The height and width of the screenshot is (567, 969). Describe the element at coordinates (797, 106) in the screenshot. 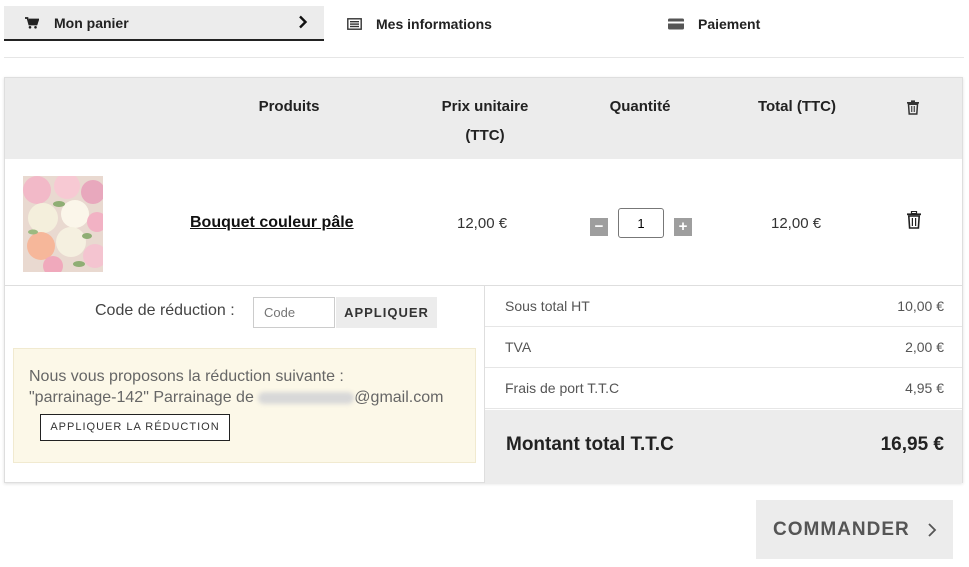

I see `header-total: Total (TTC)` at that location.